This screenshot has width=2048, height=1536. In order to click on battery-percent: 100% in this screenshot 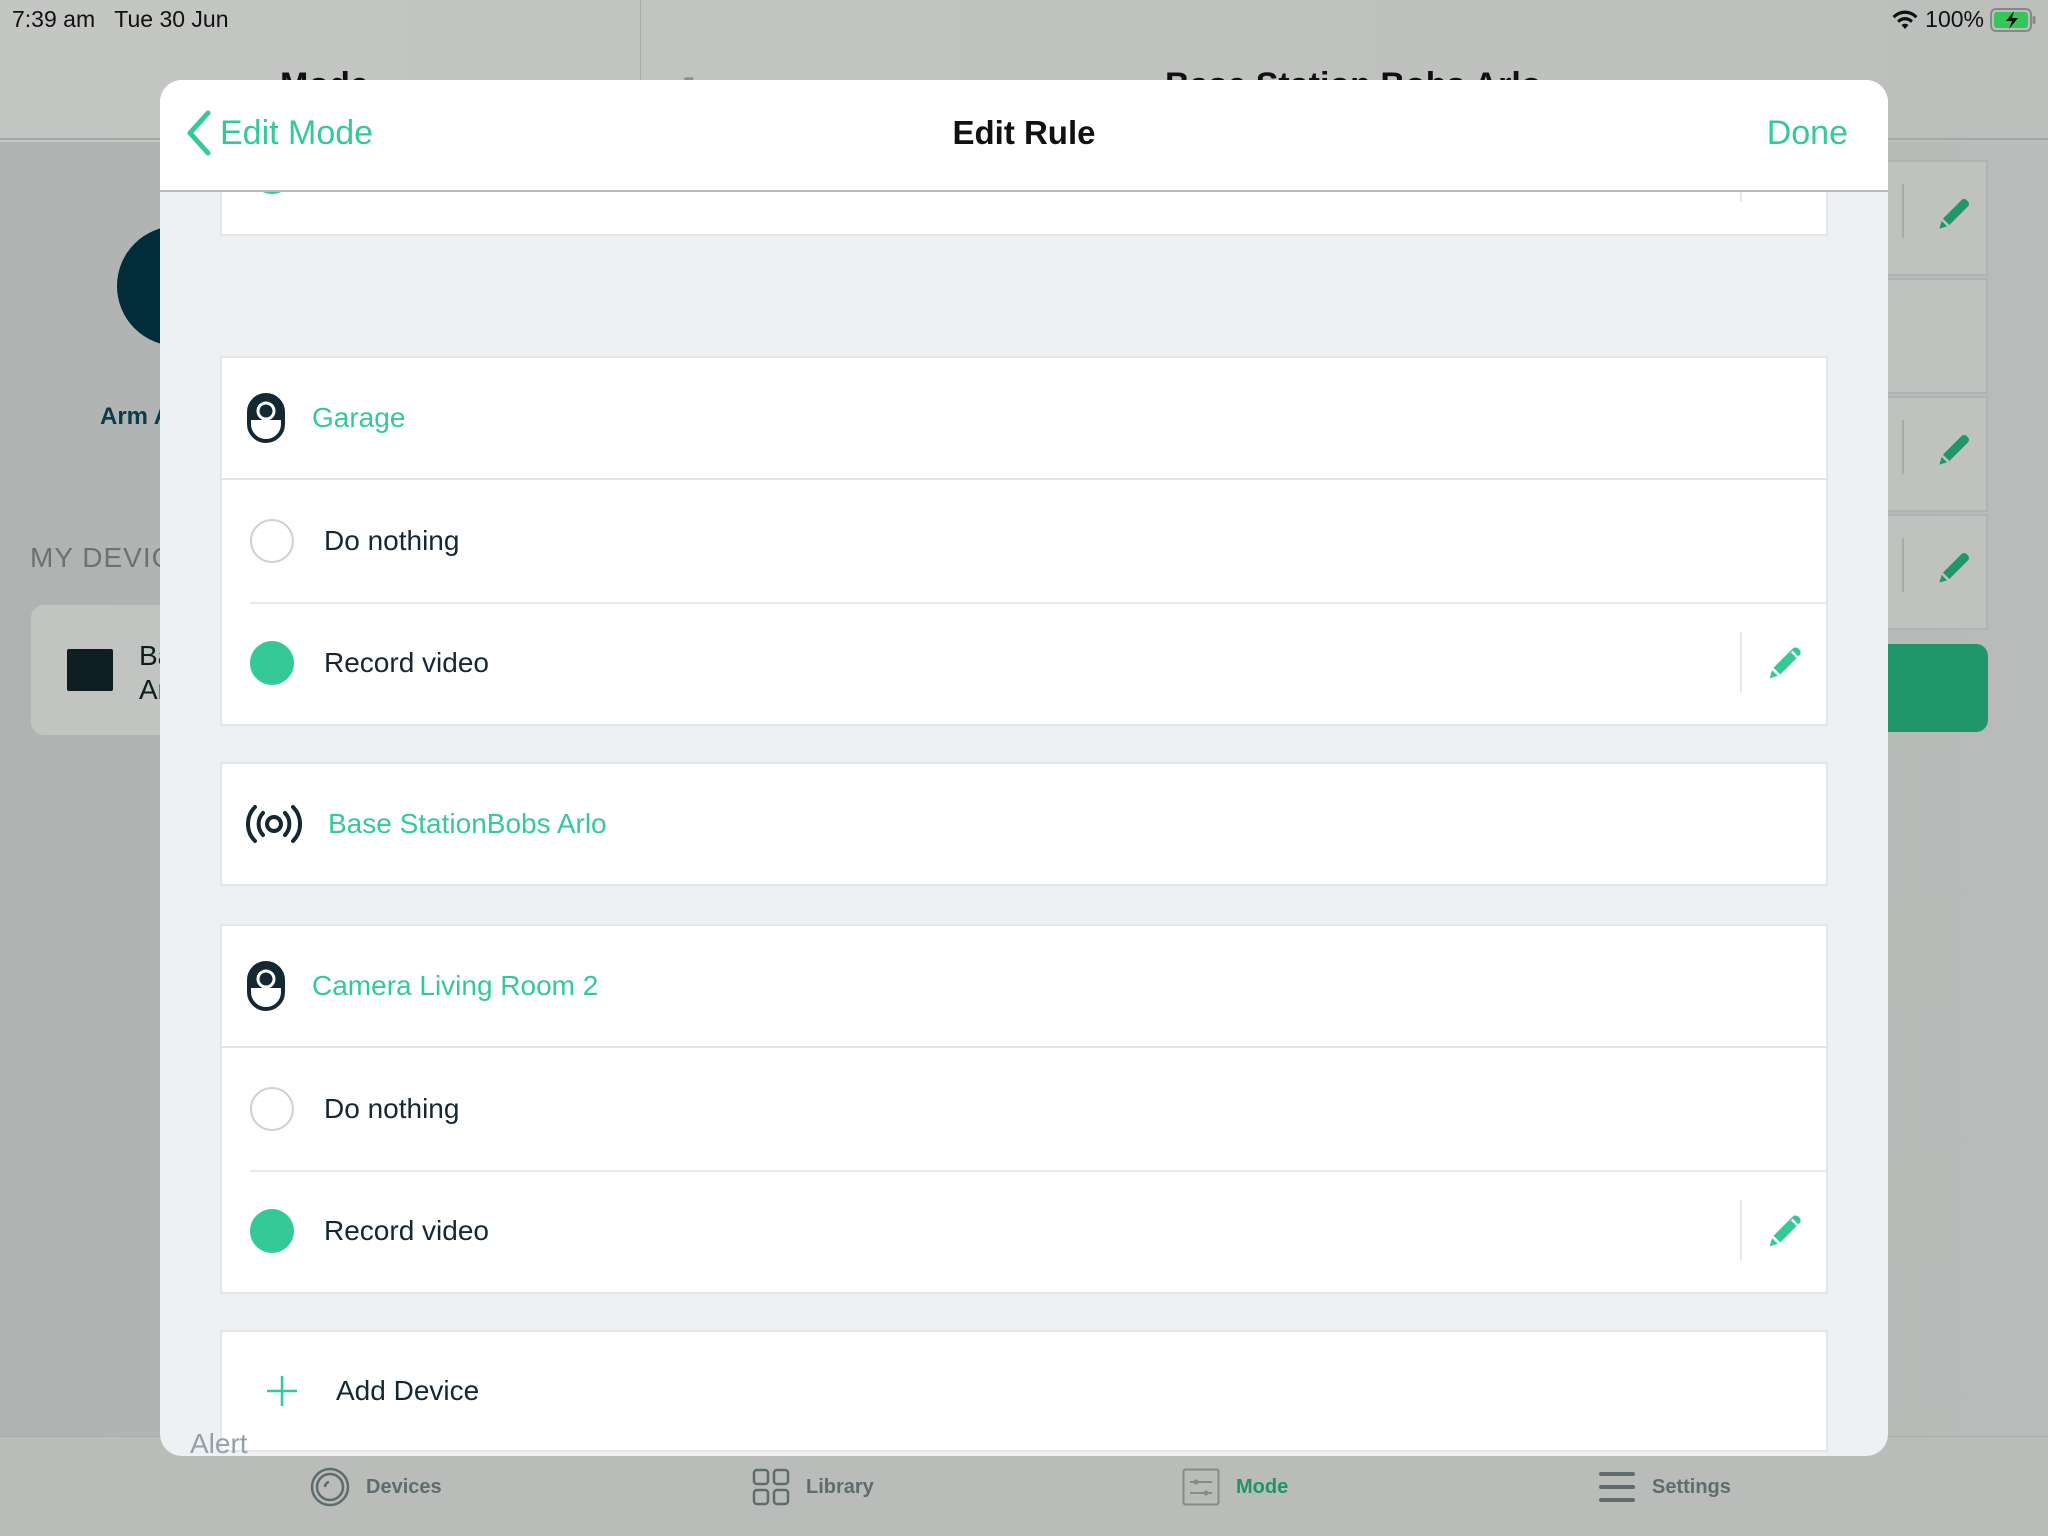, I will do `click(1954, 19)`.